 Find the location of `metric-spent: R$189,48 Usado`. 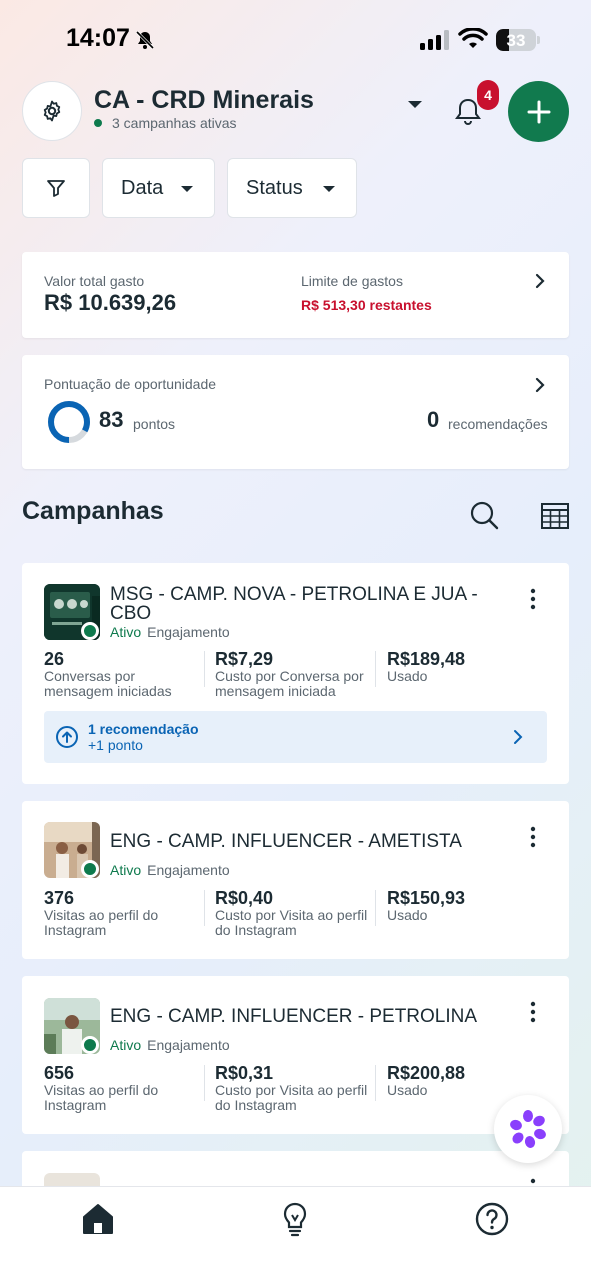

metric-spent: R$189,48 Usado is located at coordinates (467, 666).